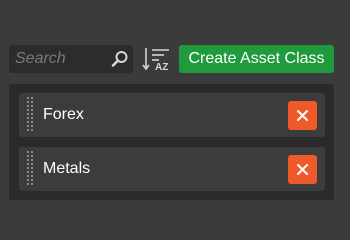 The image size is (350, 240). What do you see at coordinates (63, 114) in the screenshot?
I see `list-item-label: Forex` at bounding box center [63, 114].